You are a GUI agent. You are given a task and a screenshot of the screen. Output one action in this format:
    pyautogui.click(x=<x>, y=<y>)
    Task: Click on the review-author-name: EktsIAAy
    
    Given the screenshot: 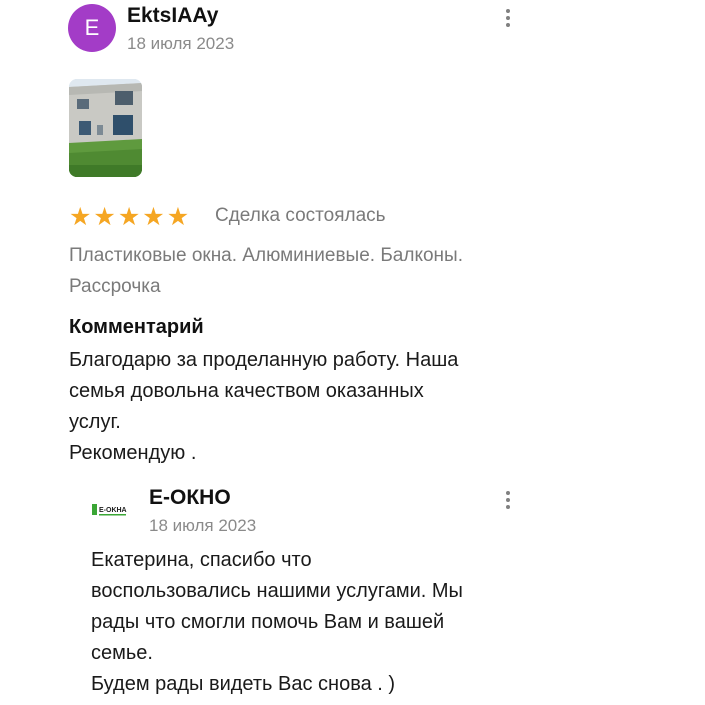 What is the action you would take?
    pyautogui.click(x=172, y=16)
    